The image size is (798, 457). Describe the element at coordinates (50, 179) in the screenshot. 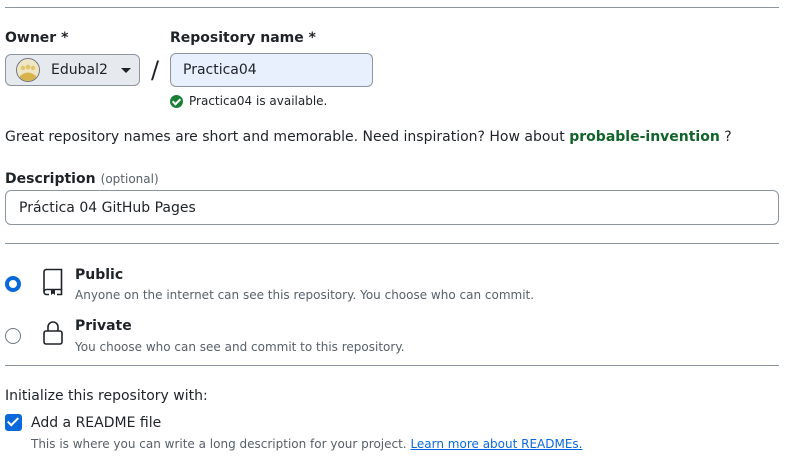

I see `description-label-text: Description` at that location.